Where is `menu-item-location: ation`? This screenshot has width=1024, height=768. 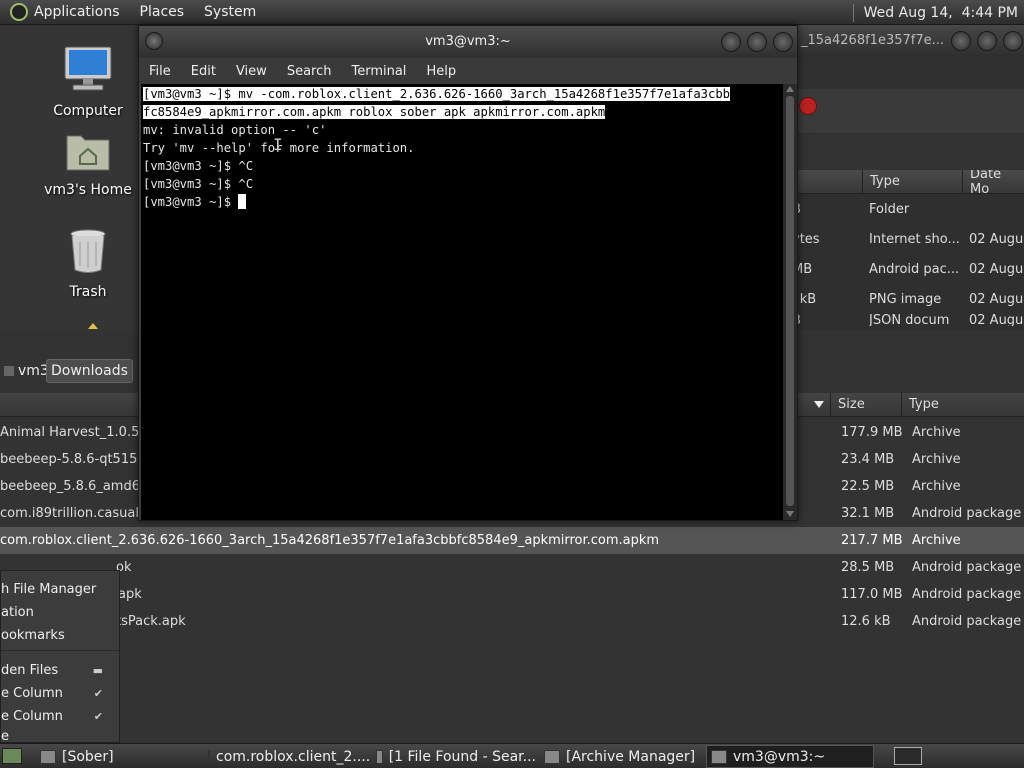 menu-item-location: ation is located at coordinates (17, 612).